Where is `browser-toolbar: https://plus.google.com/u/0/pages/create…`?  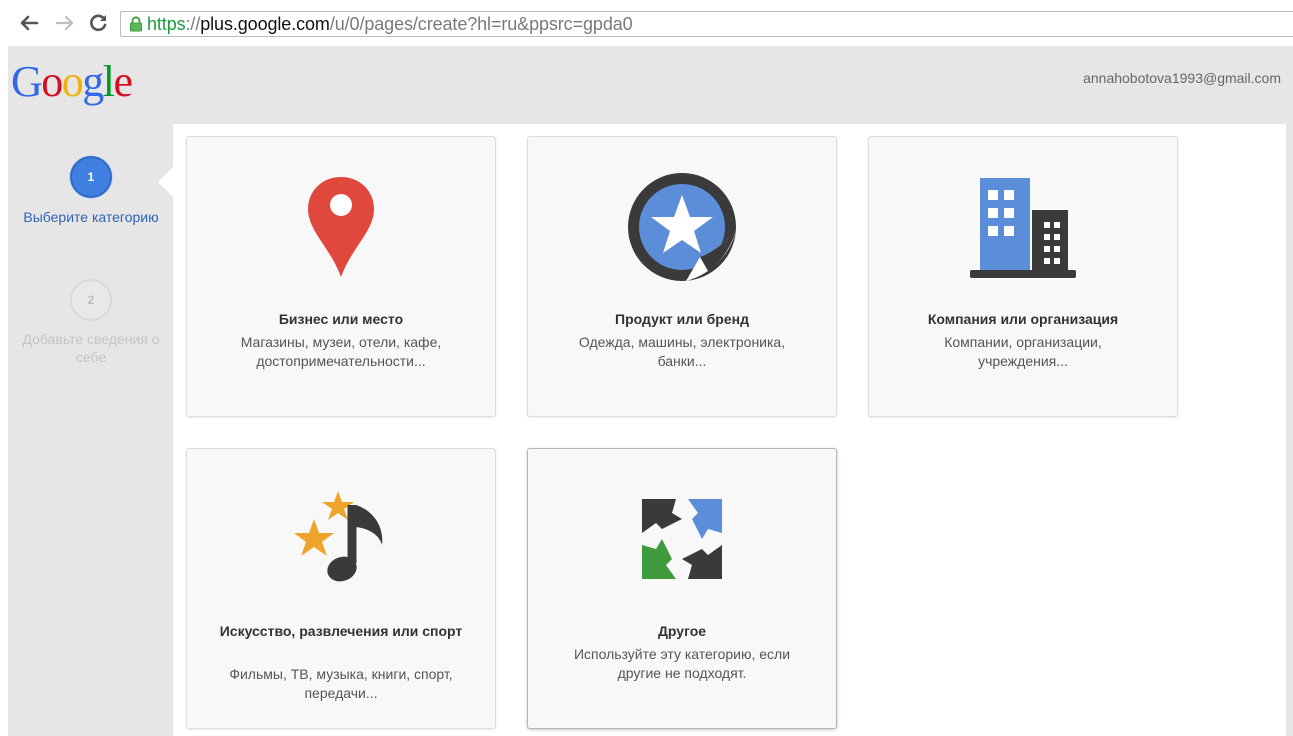
browser-toolbar: https://plus.google.com/u/0/pages/create… is located at coordinates (646, 23).